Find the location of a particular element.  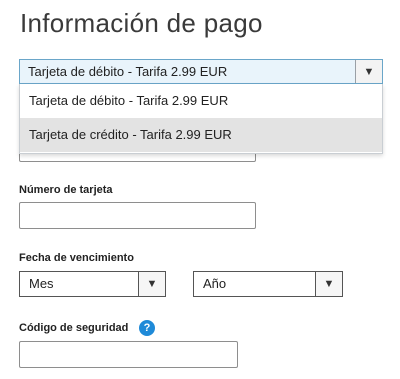

expiry-month-select: Mes ▼ is located at coordinates (92, 284).